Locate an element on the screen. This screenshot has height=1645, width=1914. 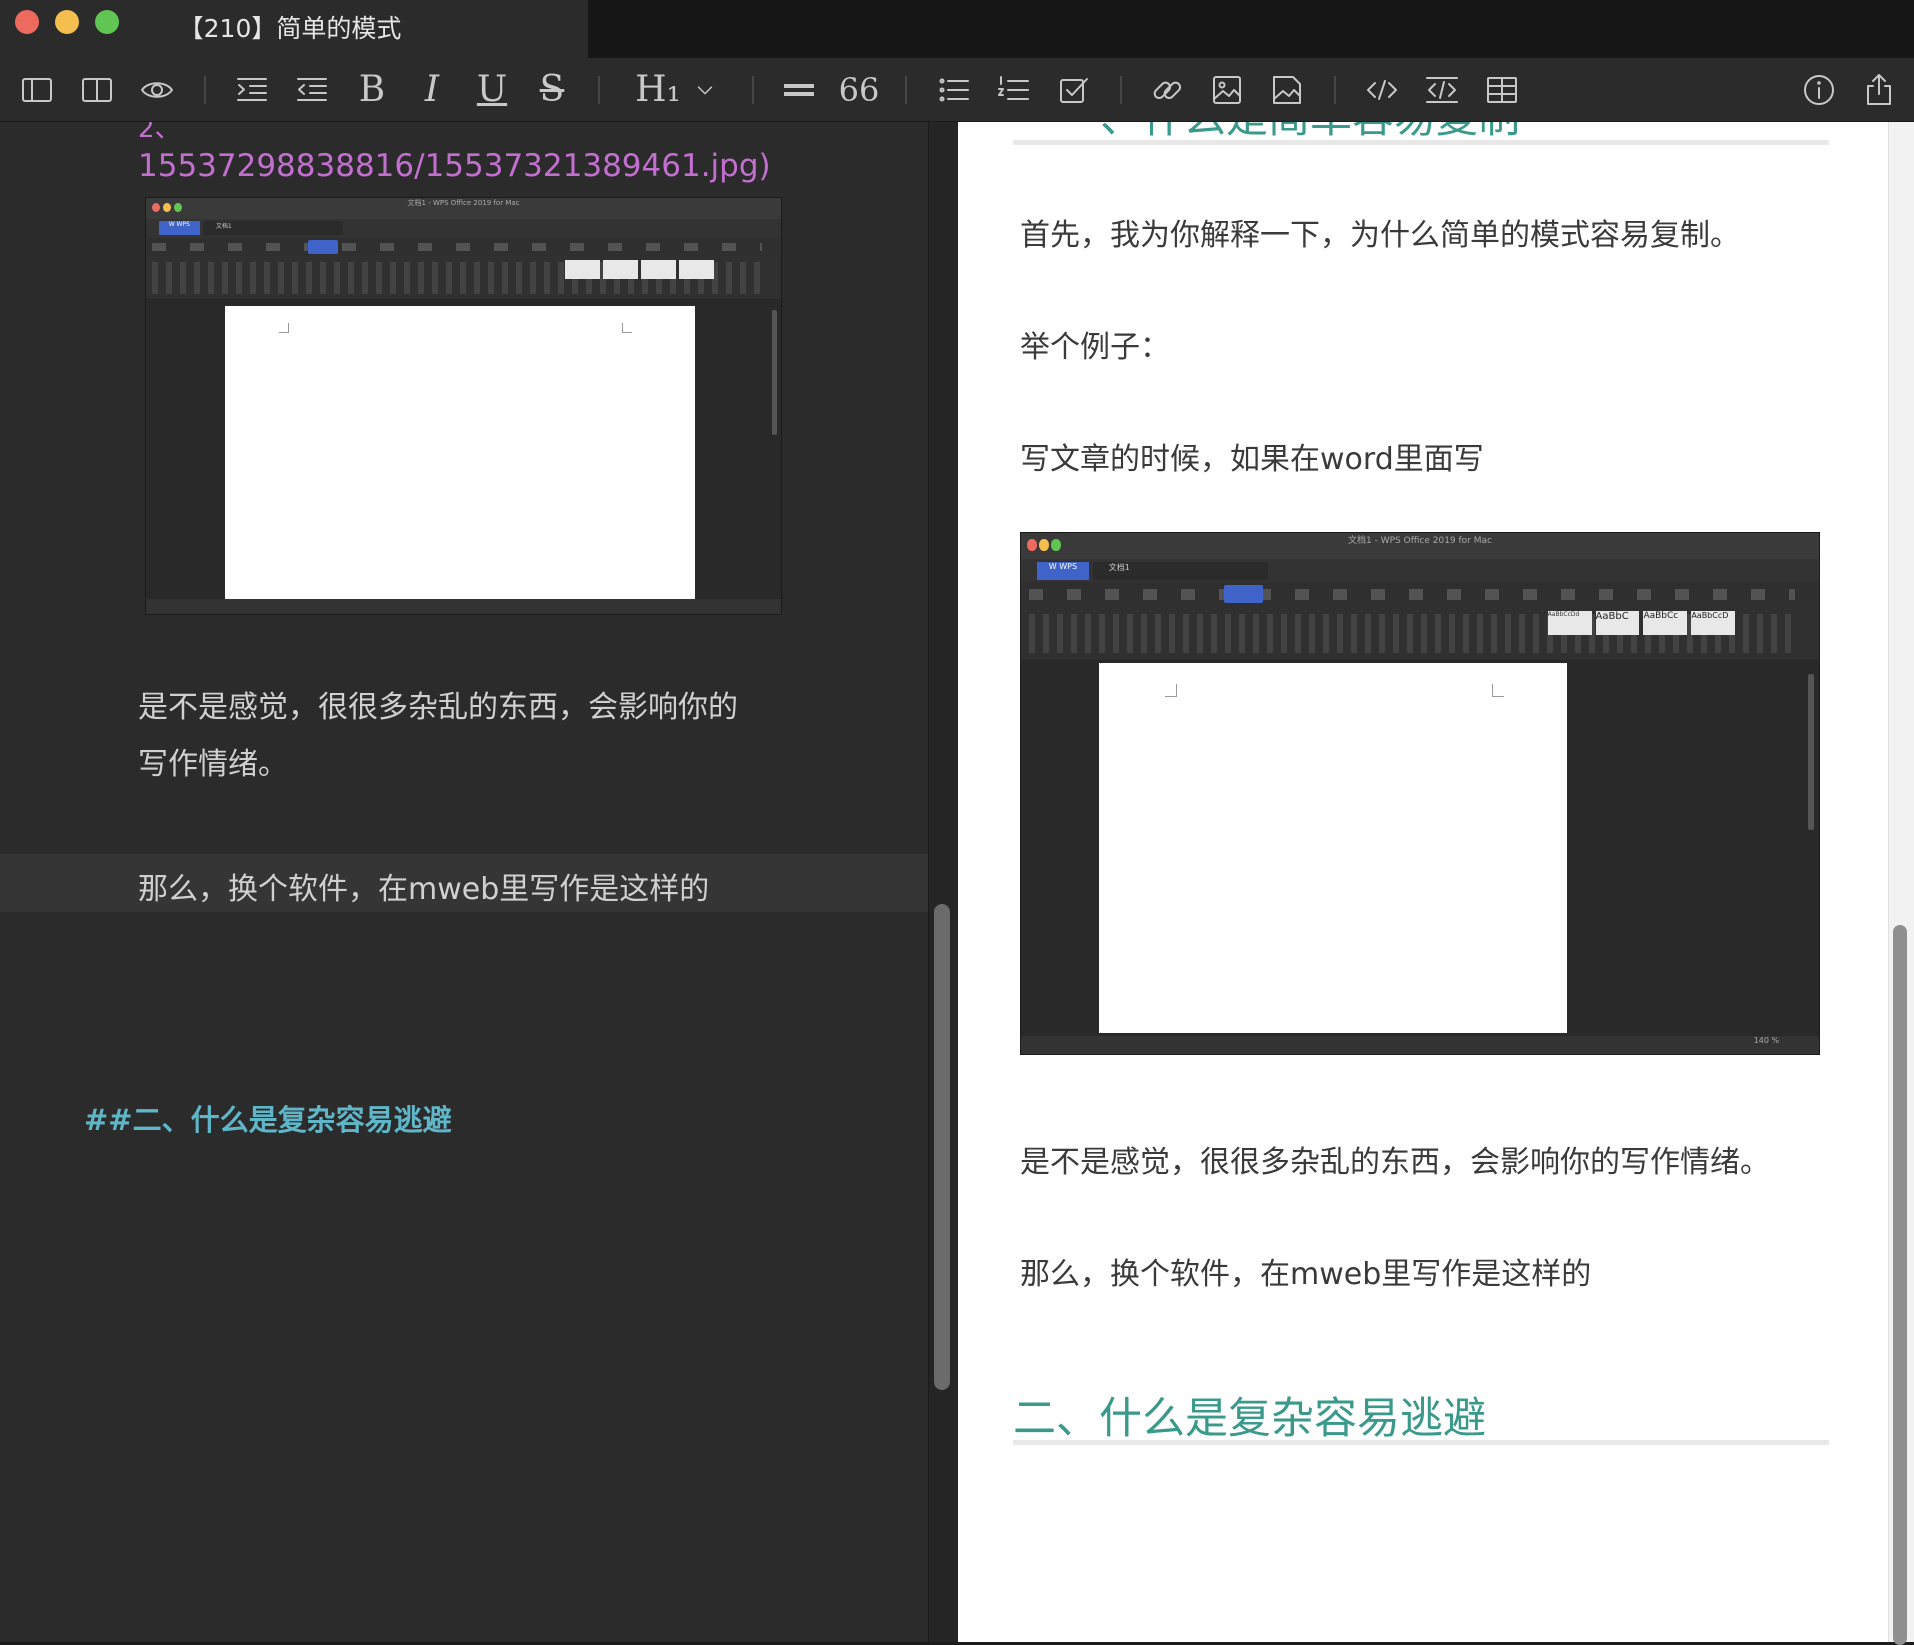
bold-icon: B is located at coordinates (372, 90).